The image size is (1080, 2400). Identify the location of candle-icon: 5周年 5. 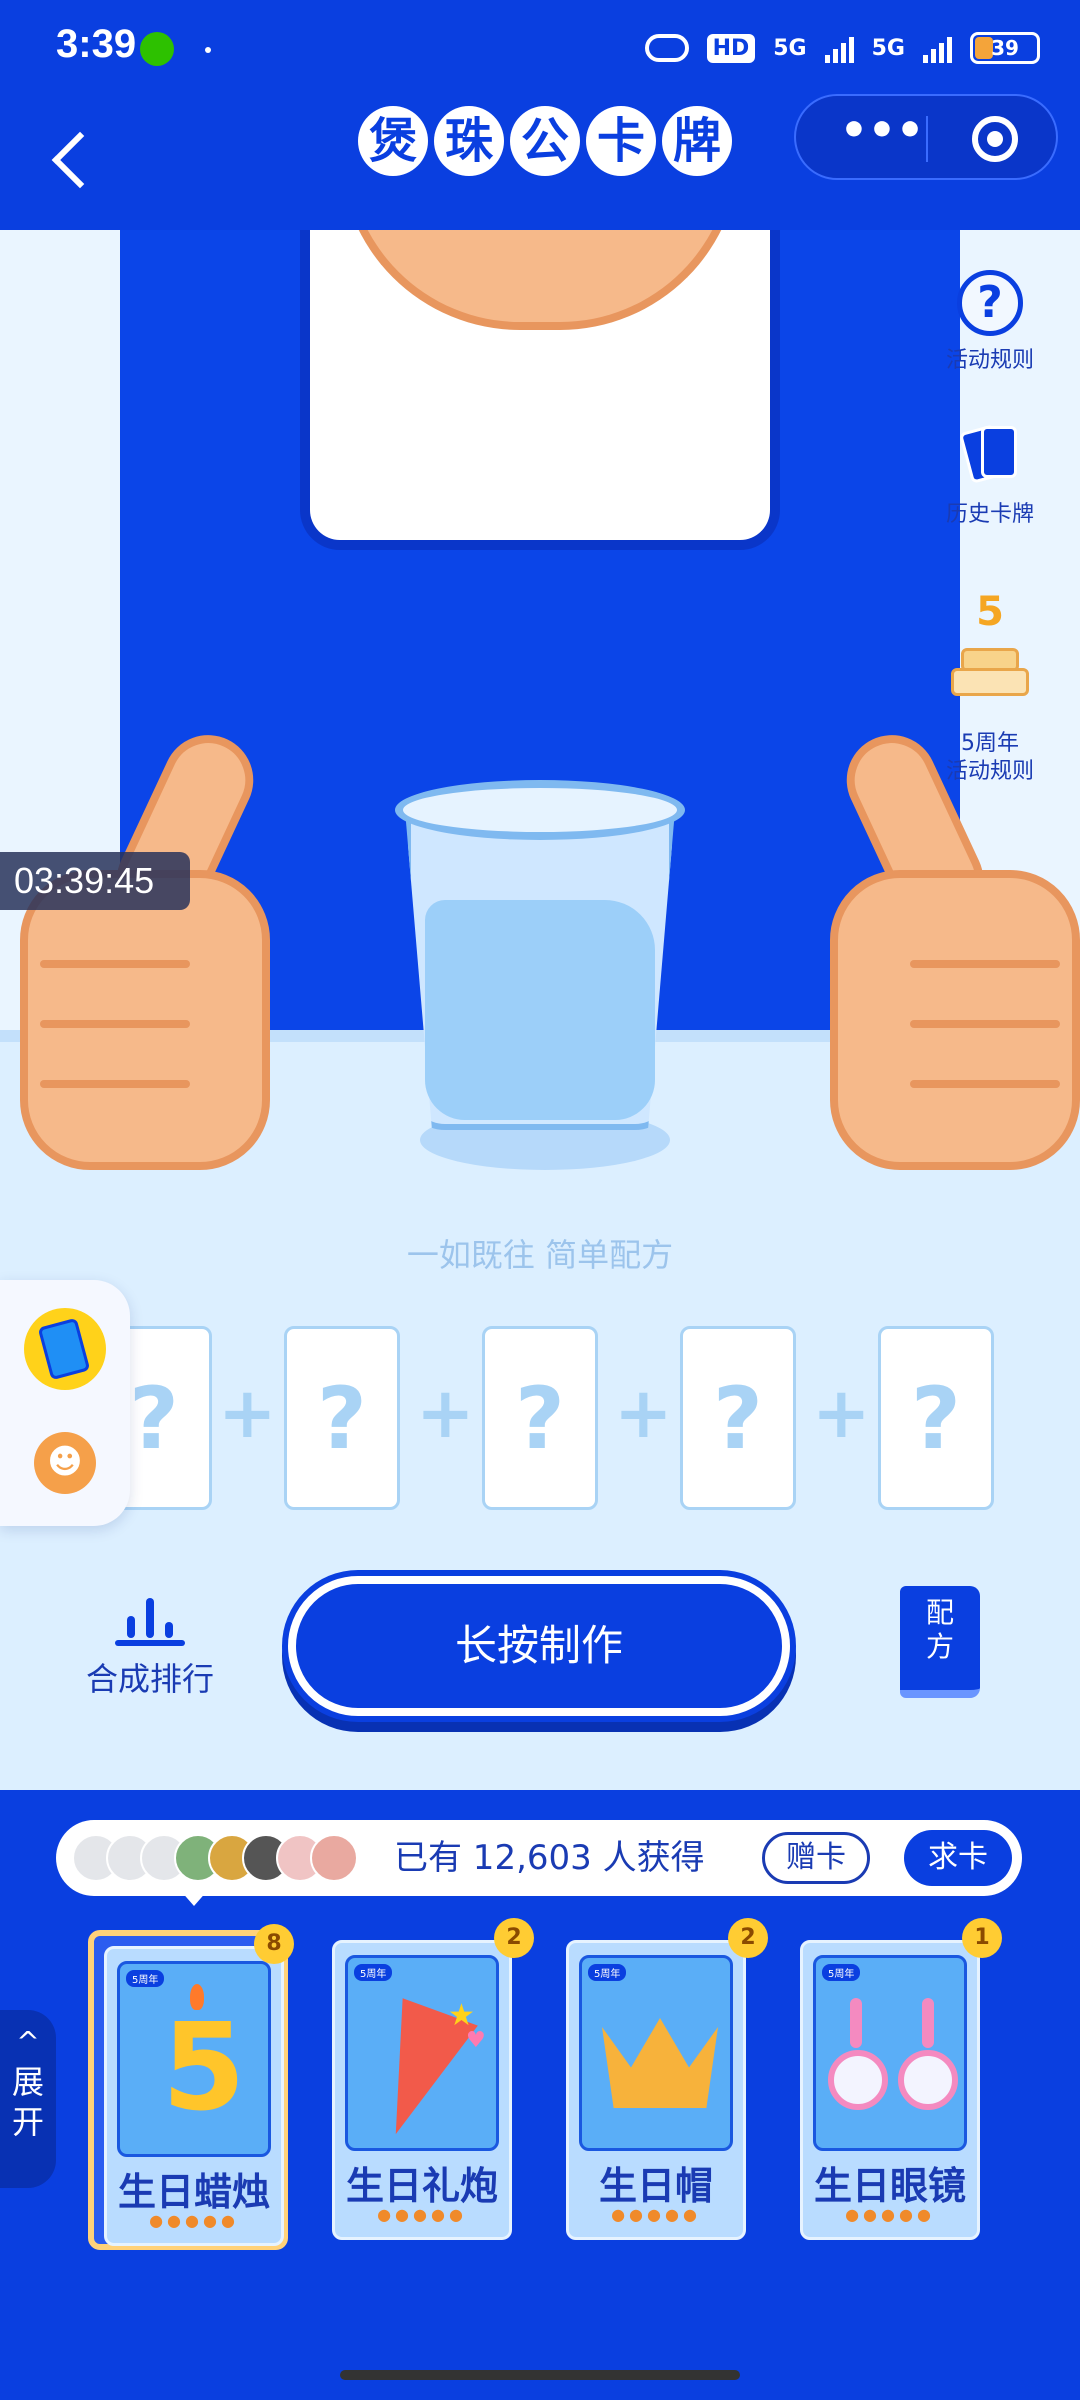
(194, 2059).